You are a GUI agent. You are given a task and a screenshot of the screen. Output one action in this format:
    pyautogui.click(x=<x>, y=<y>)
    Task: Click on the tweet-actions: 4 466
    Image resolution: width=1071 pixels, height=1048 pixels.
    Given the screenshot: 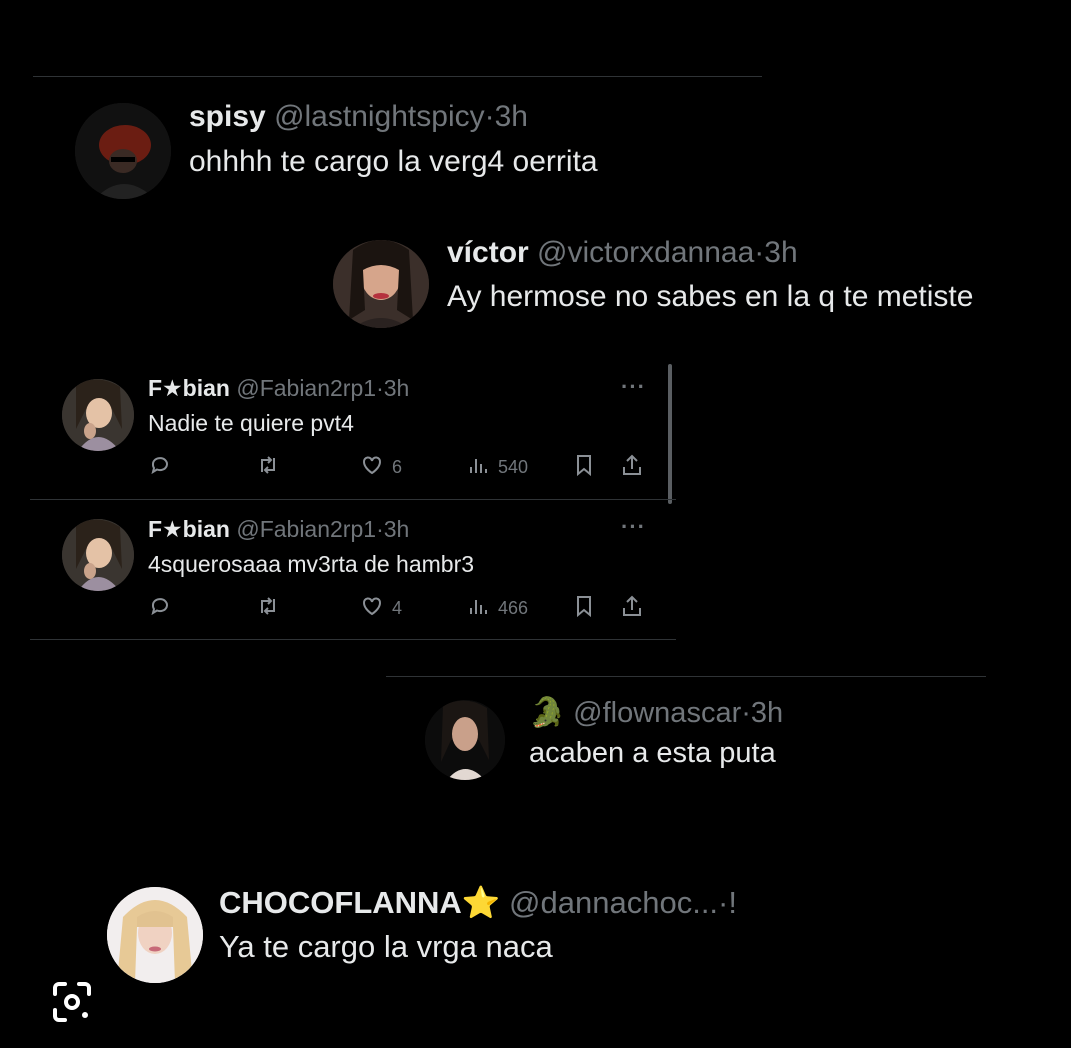 What is the action you would take?
    pyautogui.click(x=398, y=607)
    